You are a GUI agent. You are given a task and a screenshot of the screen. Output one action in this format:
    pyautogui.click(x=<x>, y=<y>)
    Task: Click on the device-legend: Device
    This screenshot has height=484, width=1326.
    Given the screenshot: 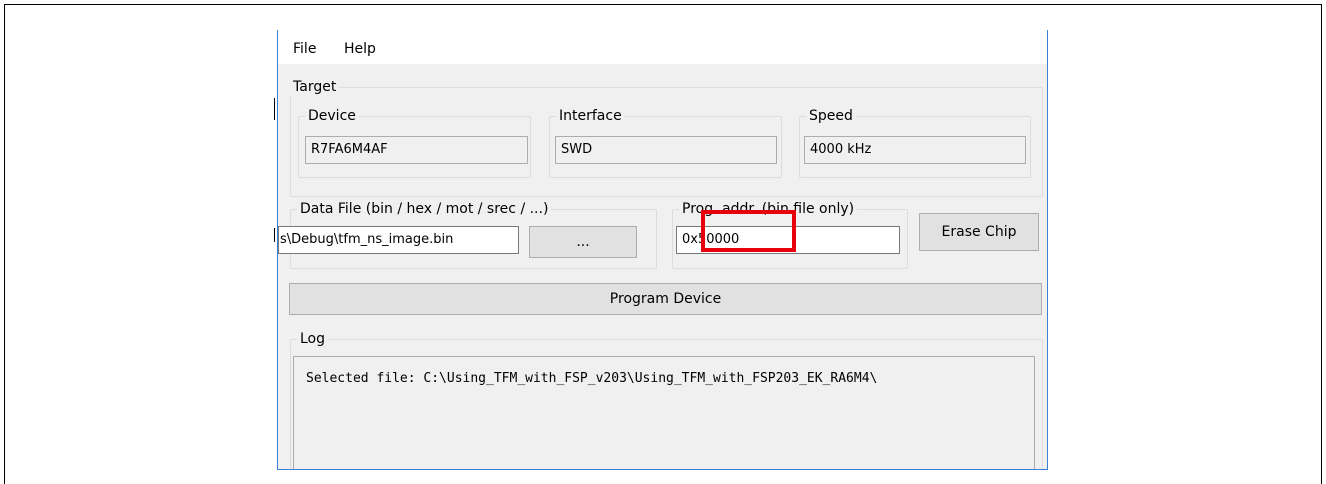 What is the action you would take?
    pyautogui.click(x=332, y=116)
    